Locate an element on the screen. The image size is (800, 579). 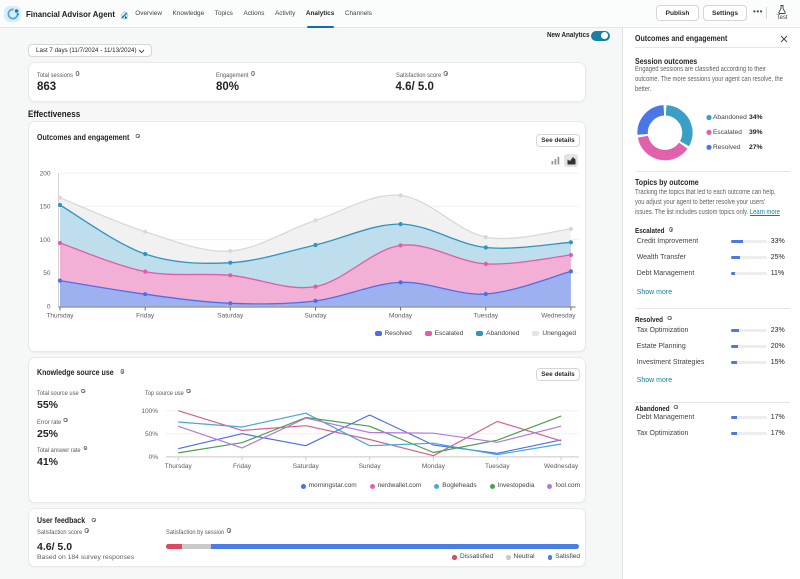
svg-text: 100 is located at coordinates (45, 239).